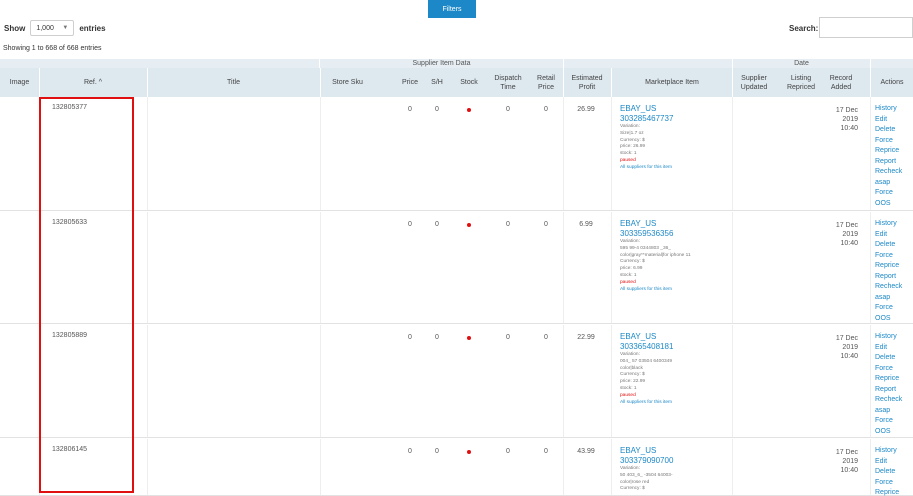 Image resolution: width=913 pixels, height=496 pixels. I want to click on item-id-link: 303359536356, so click(675, 234).